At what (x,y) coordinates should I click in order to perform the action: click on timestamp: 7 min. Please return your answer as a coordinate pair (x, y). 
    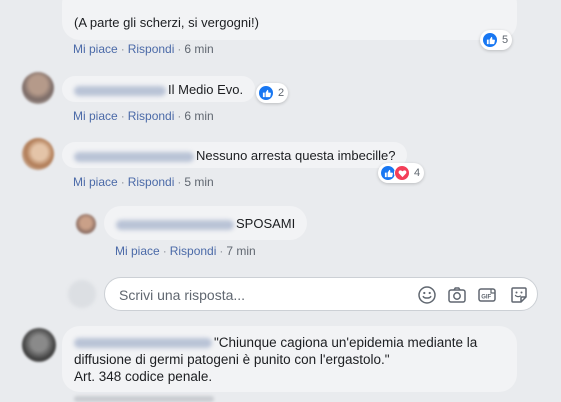
    Looking at the image, I should click on (240, 251).